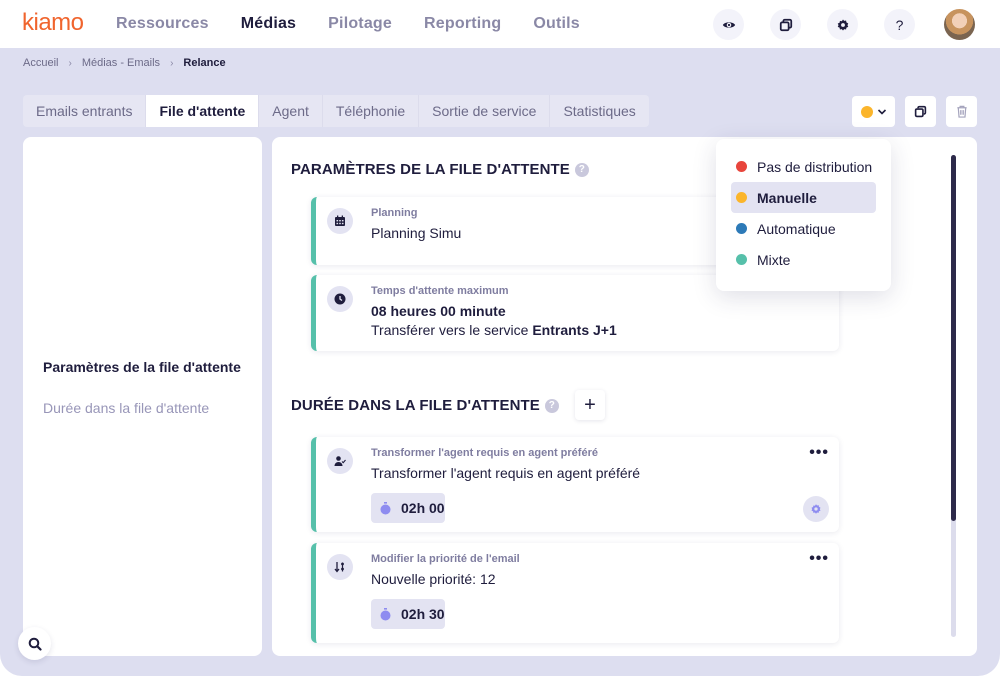 Image resolution: width=1000 pixels, height=676 pixels. I want to click on menu-item-automatique: Automatique, so click(803, 228).